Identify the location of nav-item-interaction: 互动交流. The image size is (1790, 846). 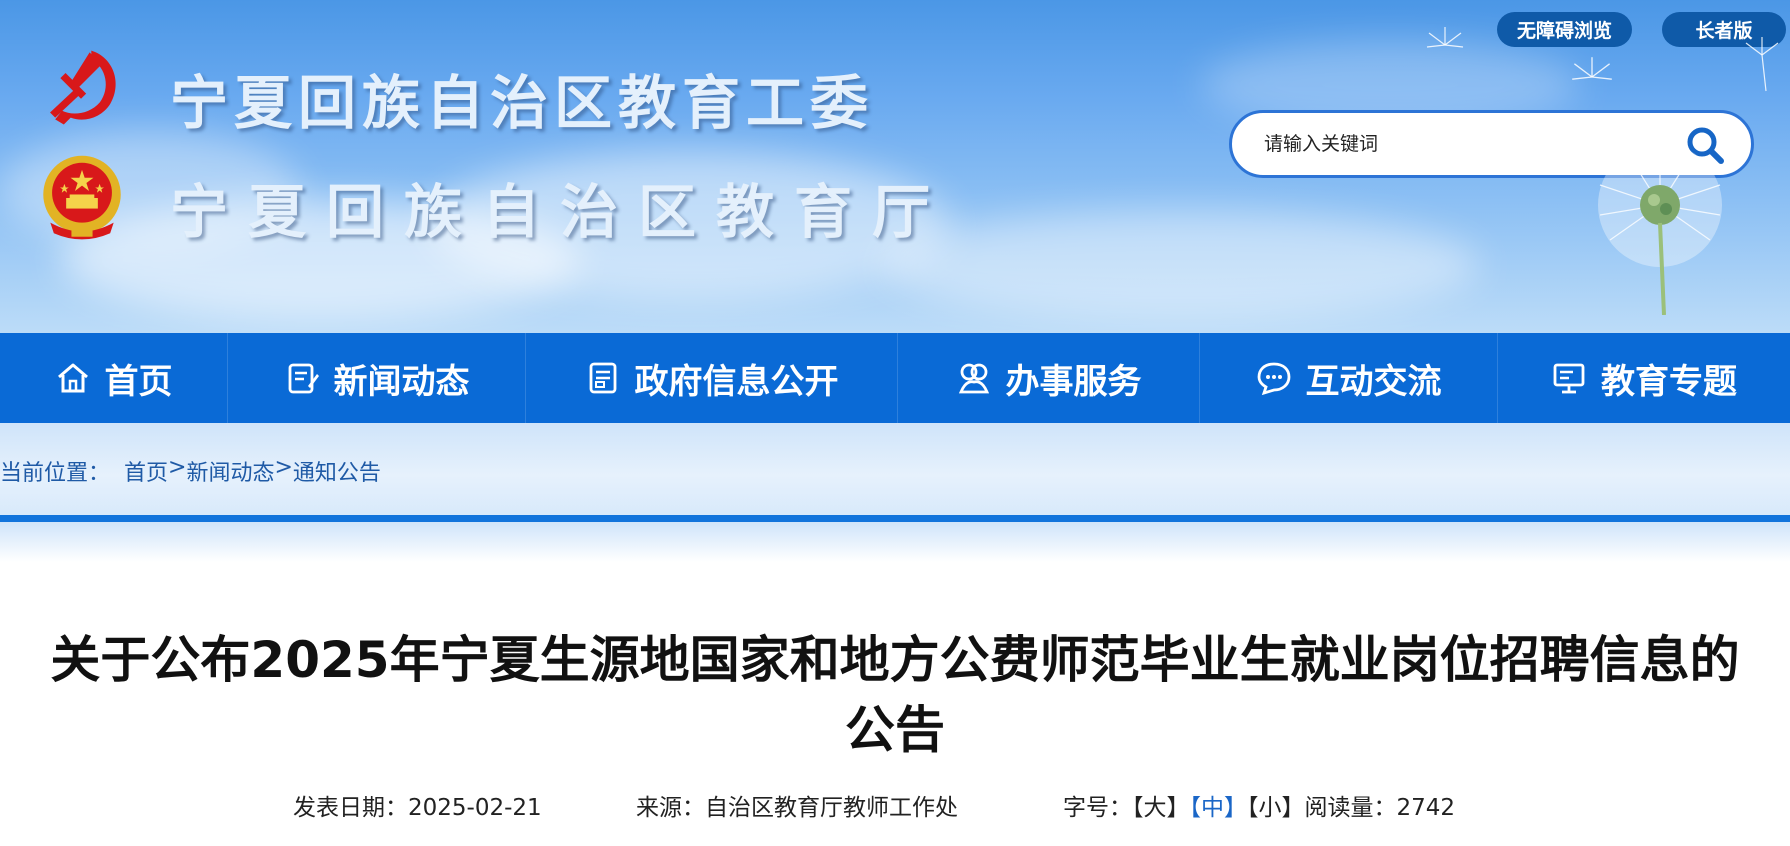
(1349, 378).